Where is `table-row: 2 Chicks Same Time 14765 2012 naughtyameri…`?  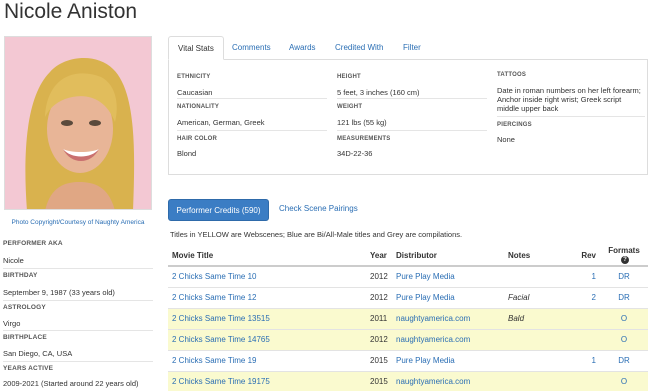
table-row: 2 Chicks Same Time 14765 2012 naughtyameri… is located at coordinates (408, 340).